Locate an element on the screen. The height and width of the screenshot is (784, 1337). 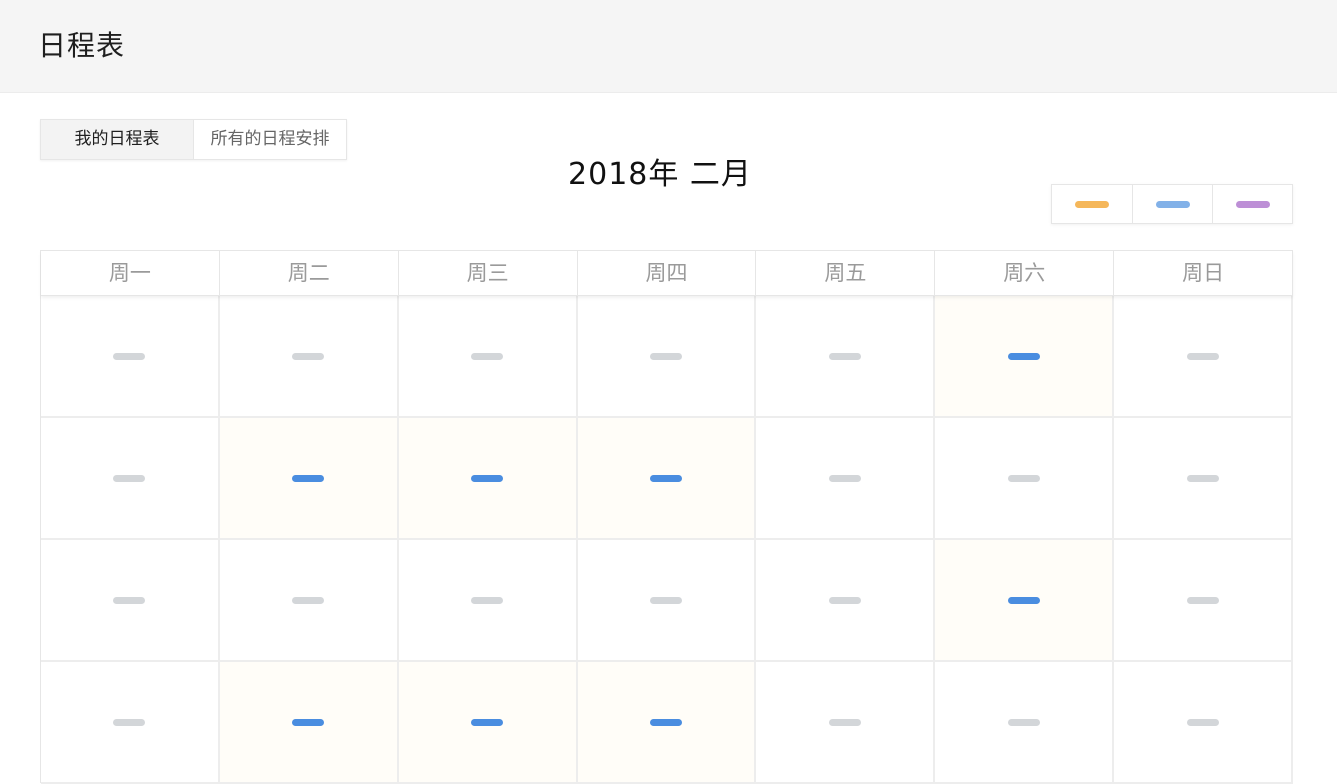
day-cell-w3-mon is located at coordinates (130, 601).